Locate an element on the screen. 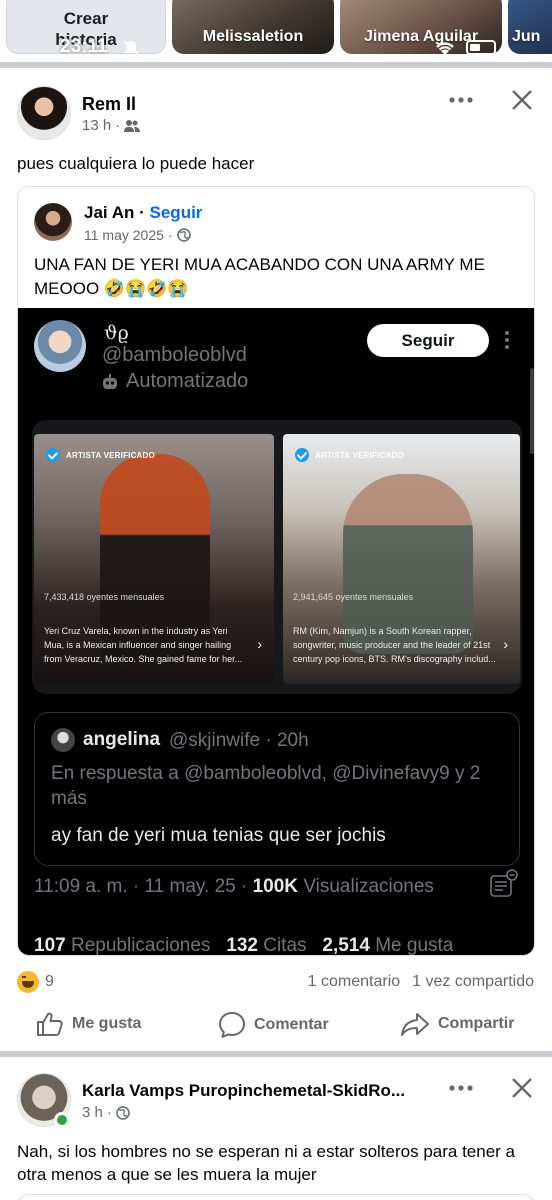 The width and height of the screenshot is (552, 1200). quote-handle-time: @skjinwife · 20h is located at coordinates (239, 740).